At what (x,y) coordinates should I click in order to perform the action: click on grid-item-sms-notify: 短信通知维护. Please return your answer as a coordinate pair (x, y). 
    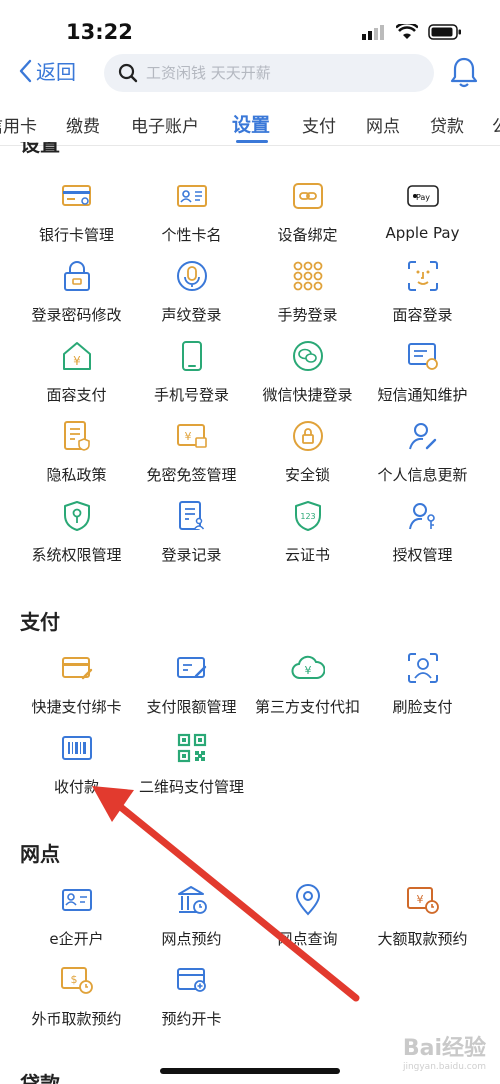
    Looking at the image, I should click on (422, 371).